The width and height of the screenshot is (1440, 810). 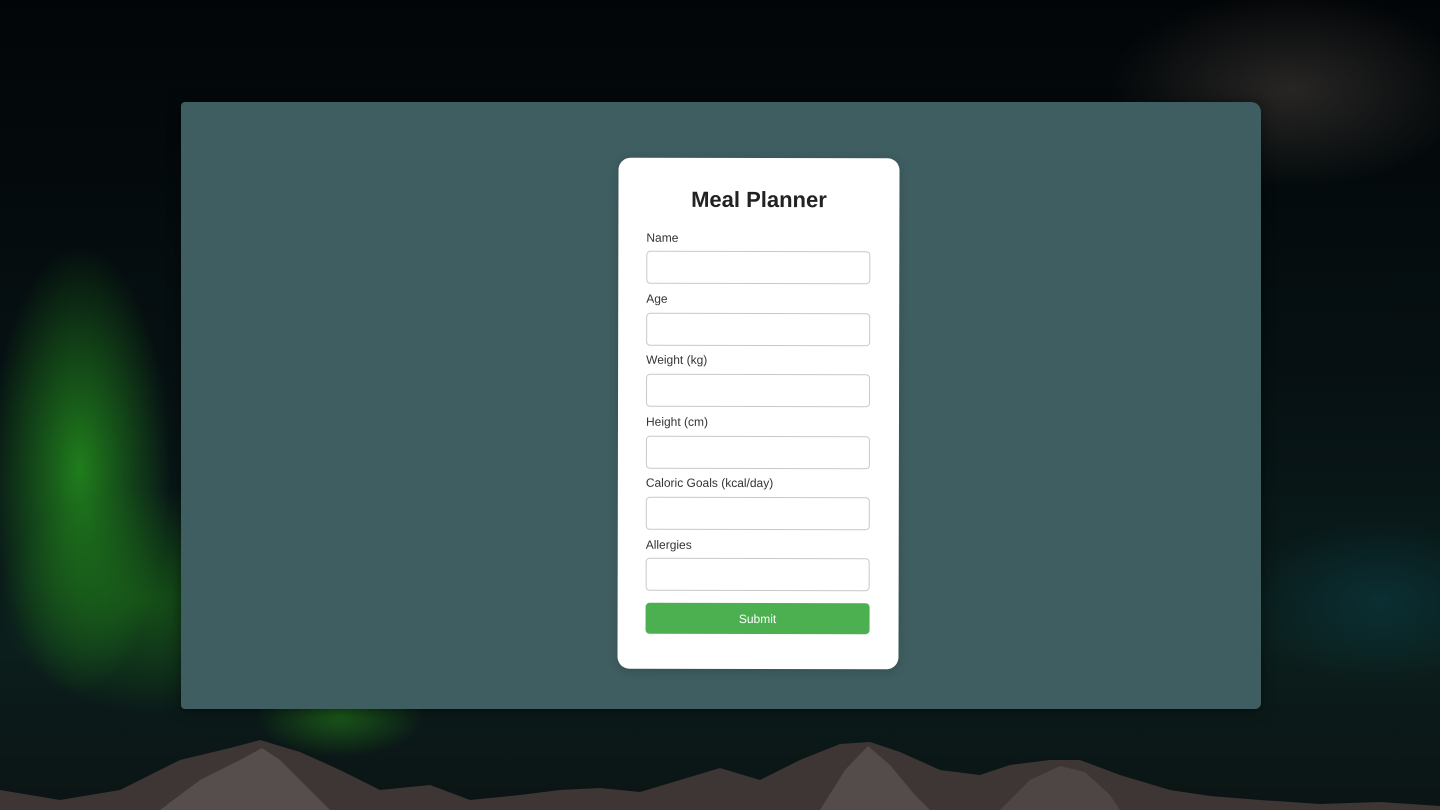 What do you see at coordinates (759, 199) in the screenshot?
I see `form-title: Meal Planner` at bounding box center [759, 199].